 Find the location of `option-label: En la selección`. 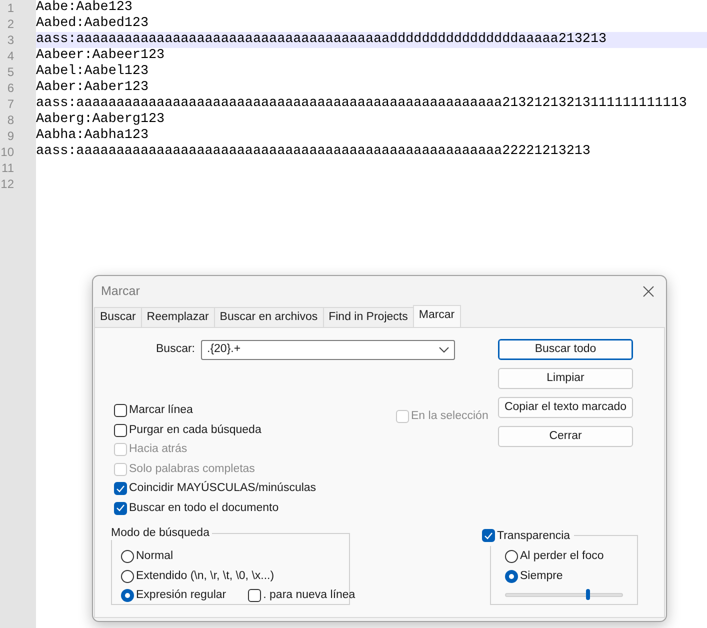

option-label: En la selección is located at coordinates (449, 416).